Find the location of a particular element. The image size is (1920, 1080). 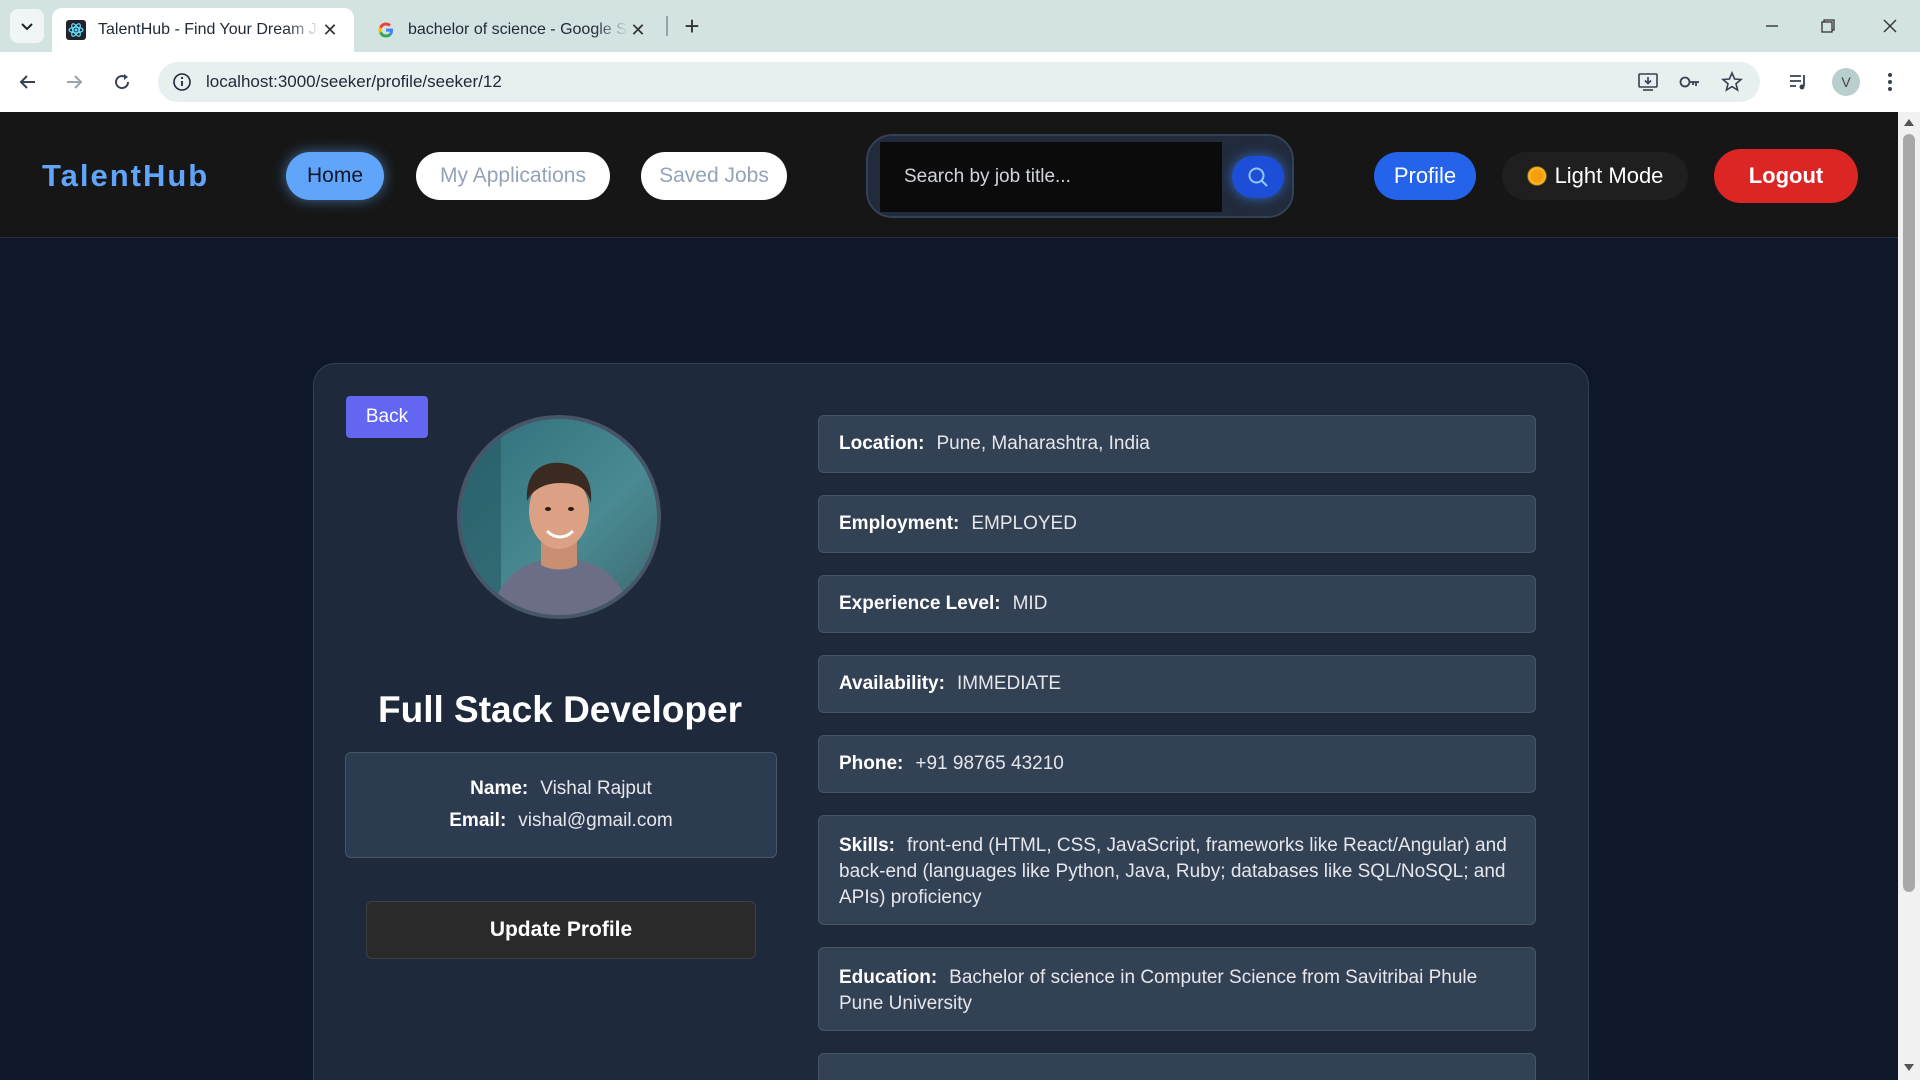

detail-label: Education: is located at coordinates (888, 977).